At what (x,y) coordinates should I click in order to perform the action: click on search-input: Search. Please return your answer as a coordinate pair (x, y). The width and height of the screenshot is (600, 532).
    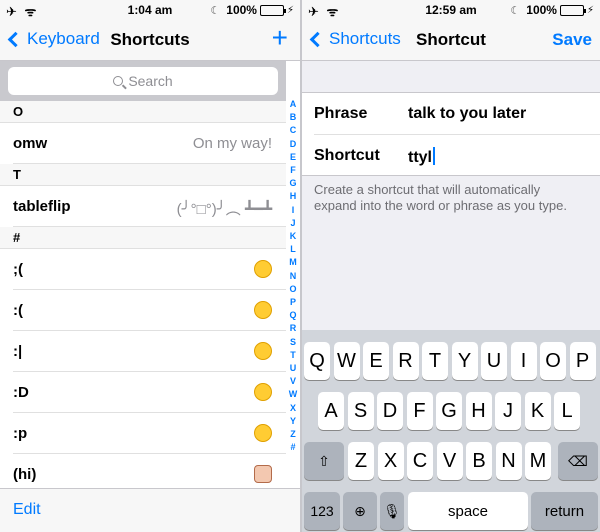
    Looking at the image, I should click on (143, 81).